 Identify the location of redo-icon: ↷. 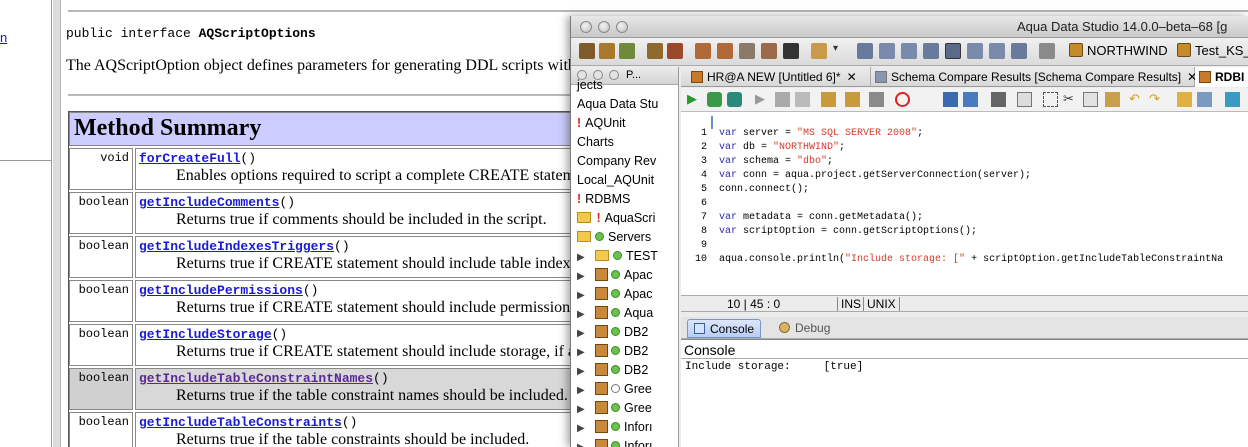
(1156, 99).